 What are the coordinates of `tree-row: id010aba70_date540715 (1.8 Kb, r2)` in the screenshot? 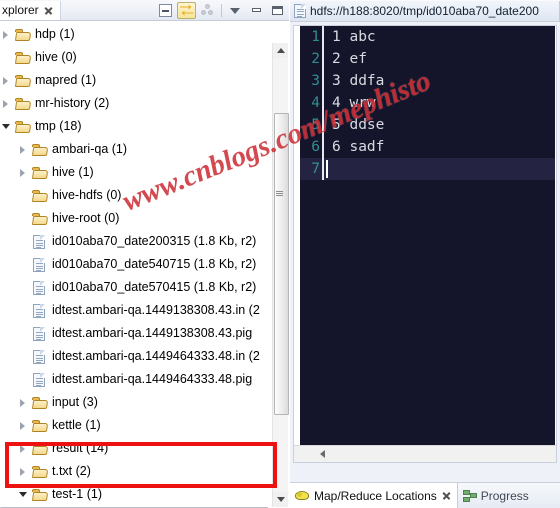 It's located at (134, 264).